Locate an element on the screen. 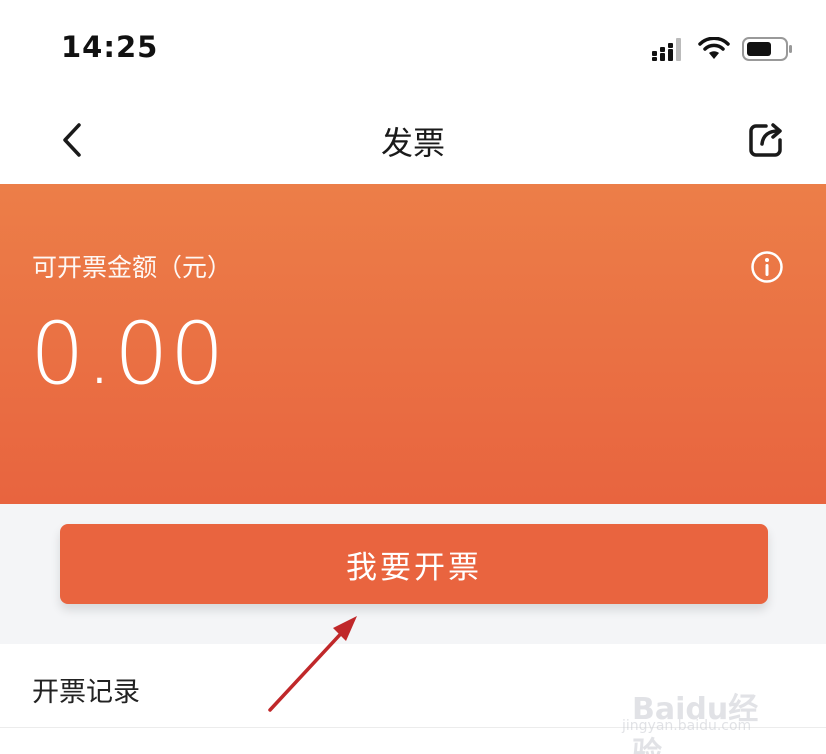 The image size is (826, 754). list-item-label: 开票记录 is located at coordinates (86, 692).